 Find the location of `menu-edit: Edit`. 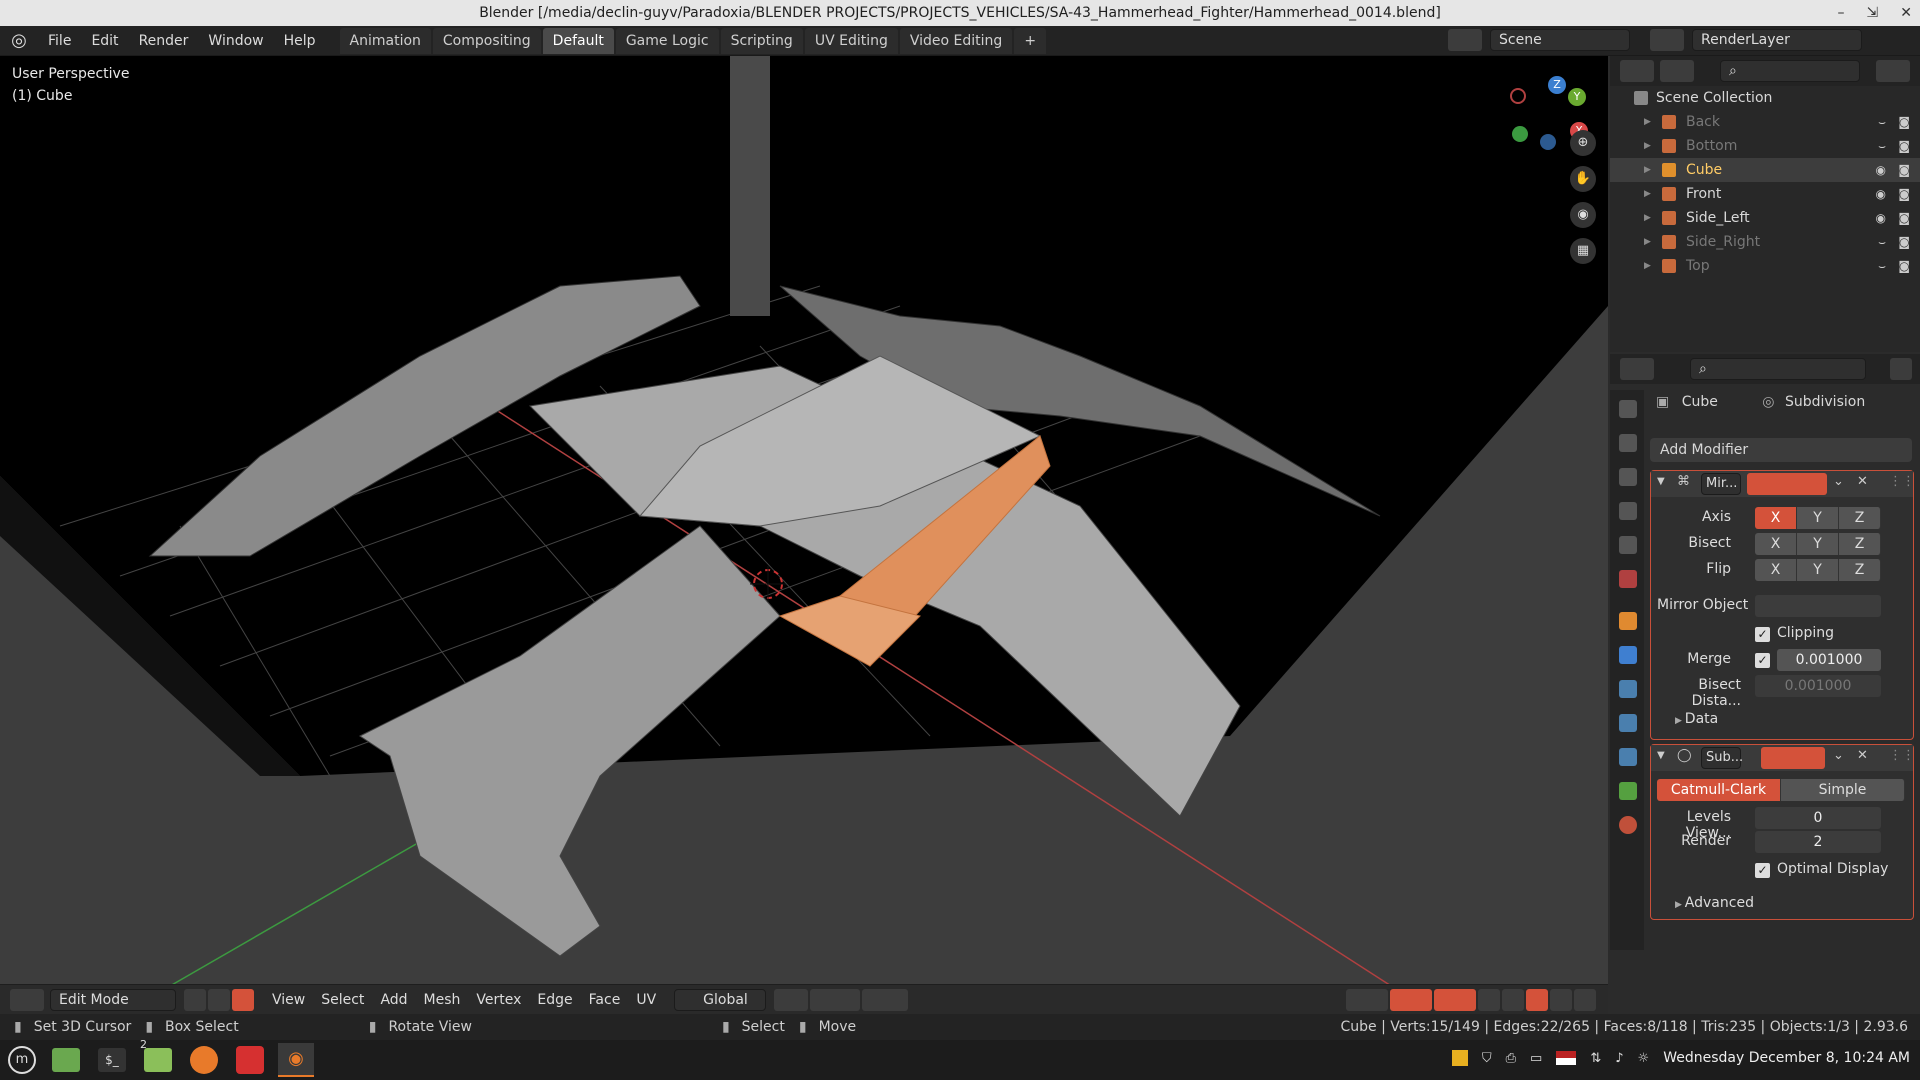

menu-edit: Edit is located at coordinates (104, 41).